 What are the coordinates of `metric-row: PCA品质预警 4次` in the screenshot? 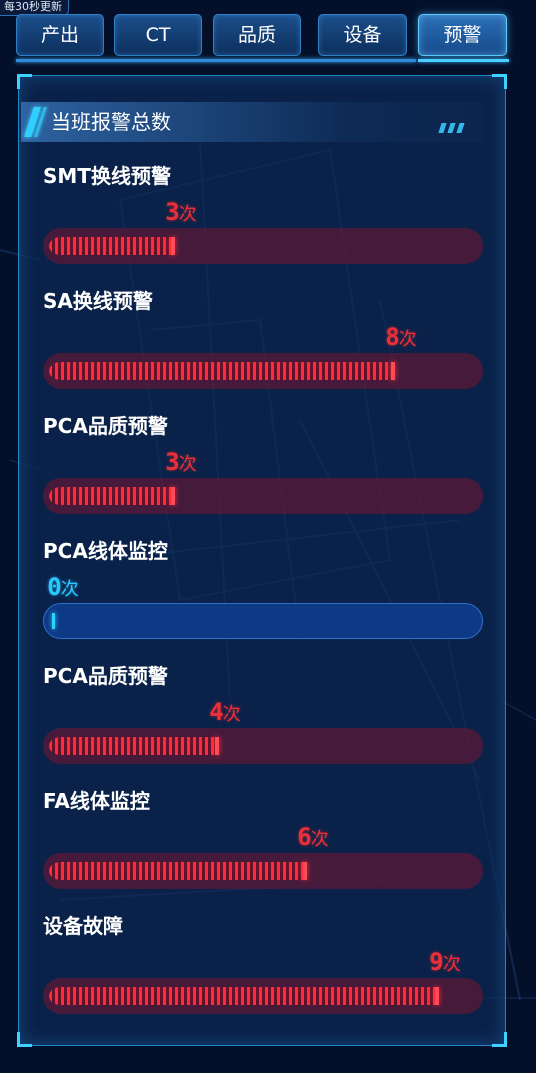 It's located at (263, 722).